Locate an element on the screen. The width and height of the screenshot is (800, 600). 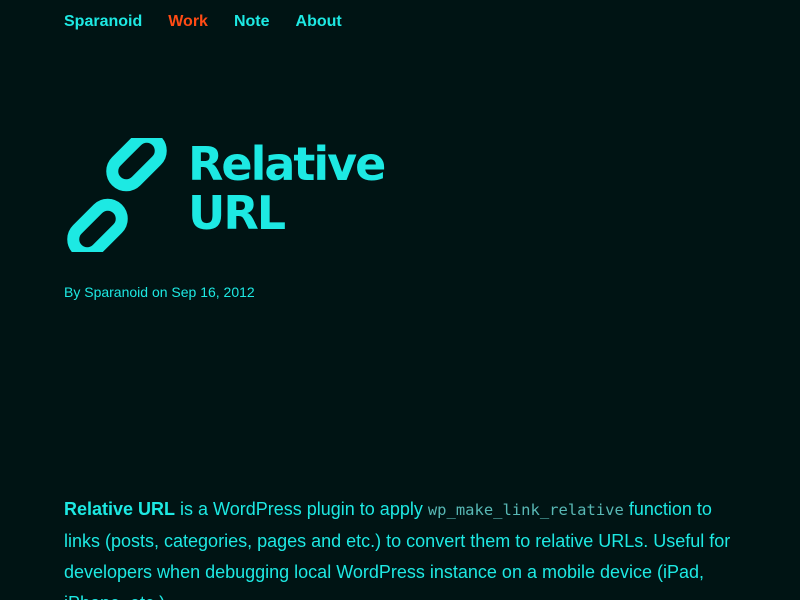
nav-link-sparanoid: Sparanoid is located at coordinates (103, 22).